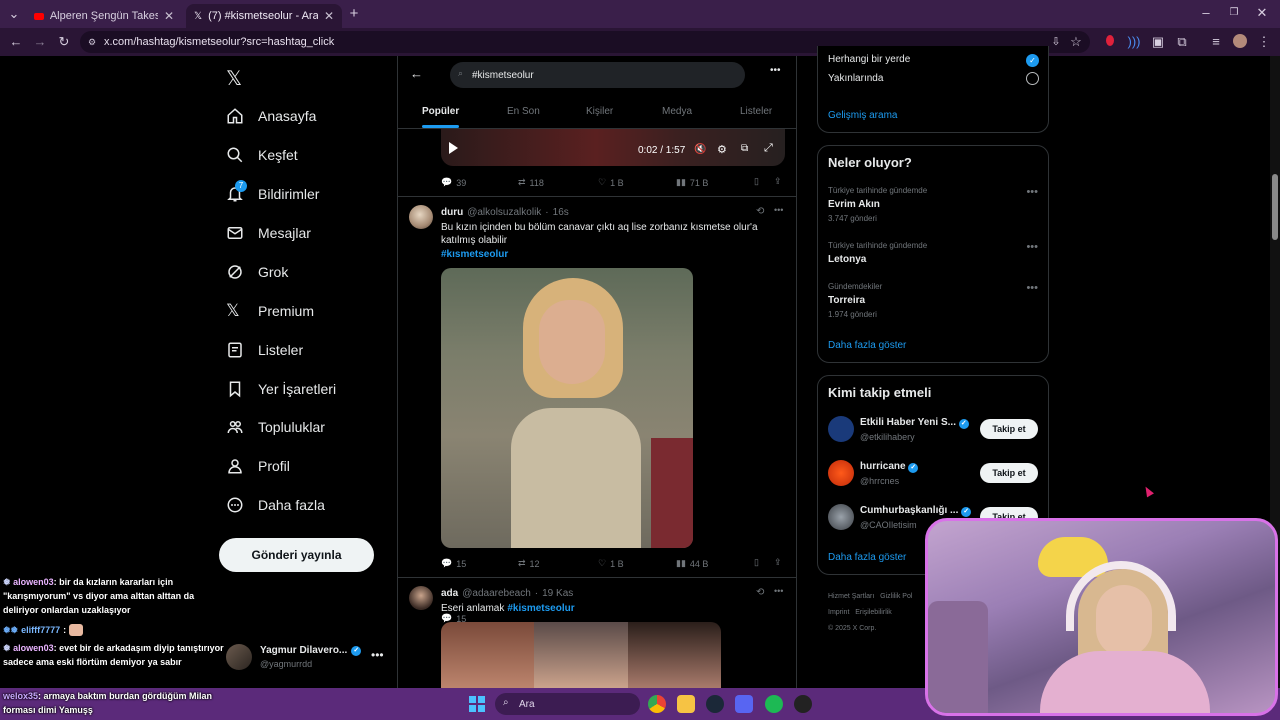  What do you see at coordinates (803, 704) in the screenshot?
I see `obs-icon` at bounding box center [803, 704].